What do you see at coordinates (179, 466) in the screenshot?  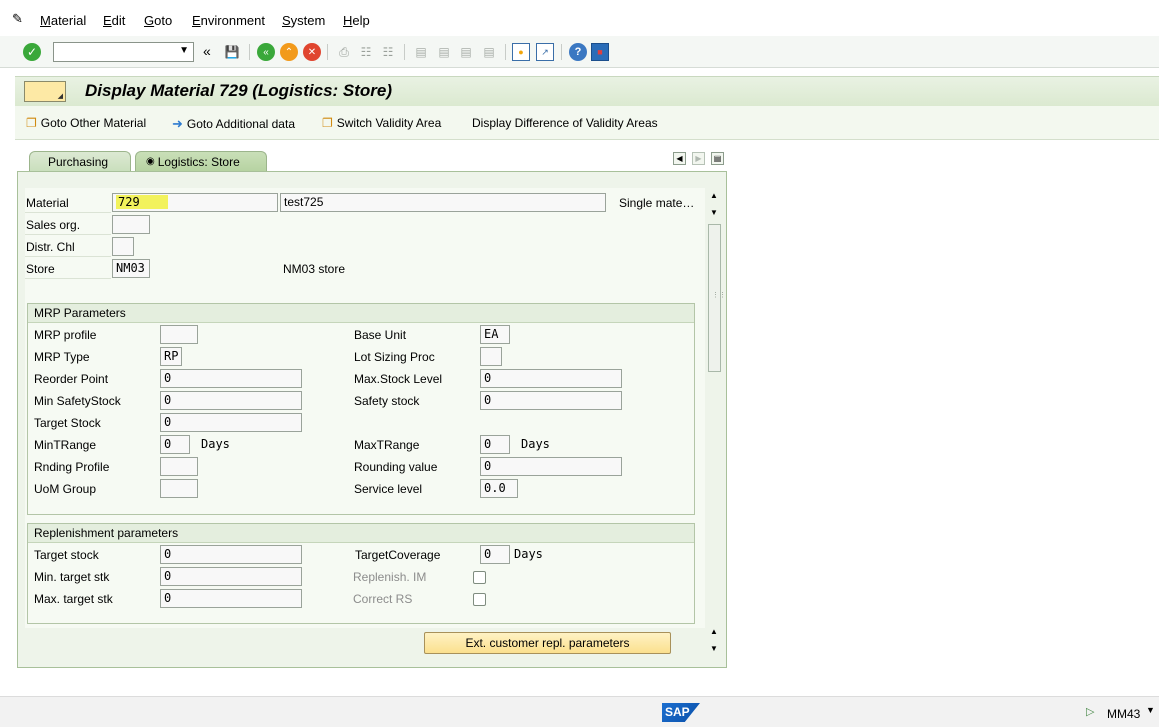 I see `rnding-profile-field` at bounding box center [179, 466].